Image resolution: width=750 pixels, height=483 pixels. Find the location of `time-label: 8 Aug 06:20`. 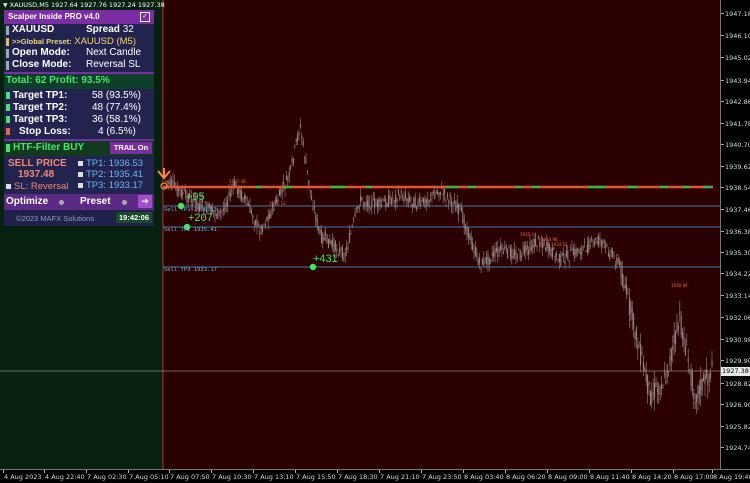

time-label: 8 Aug 06:20 is located at coordinates (526, 477).